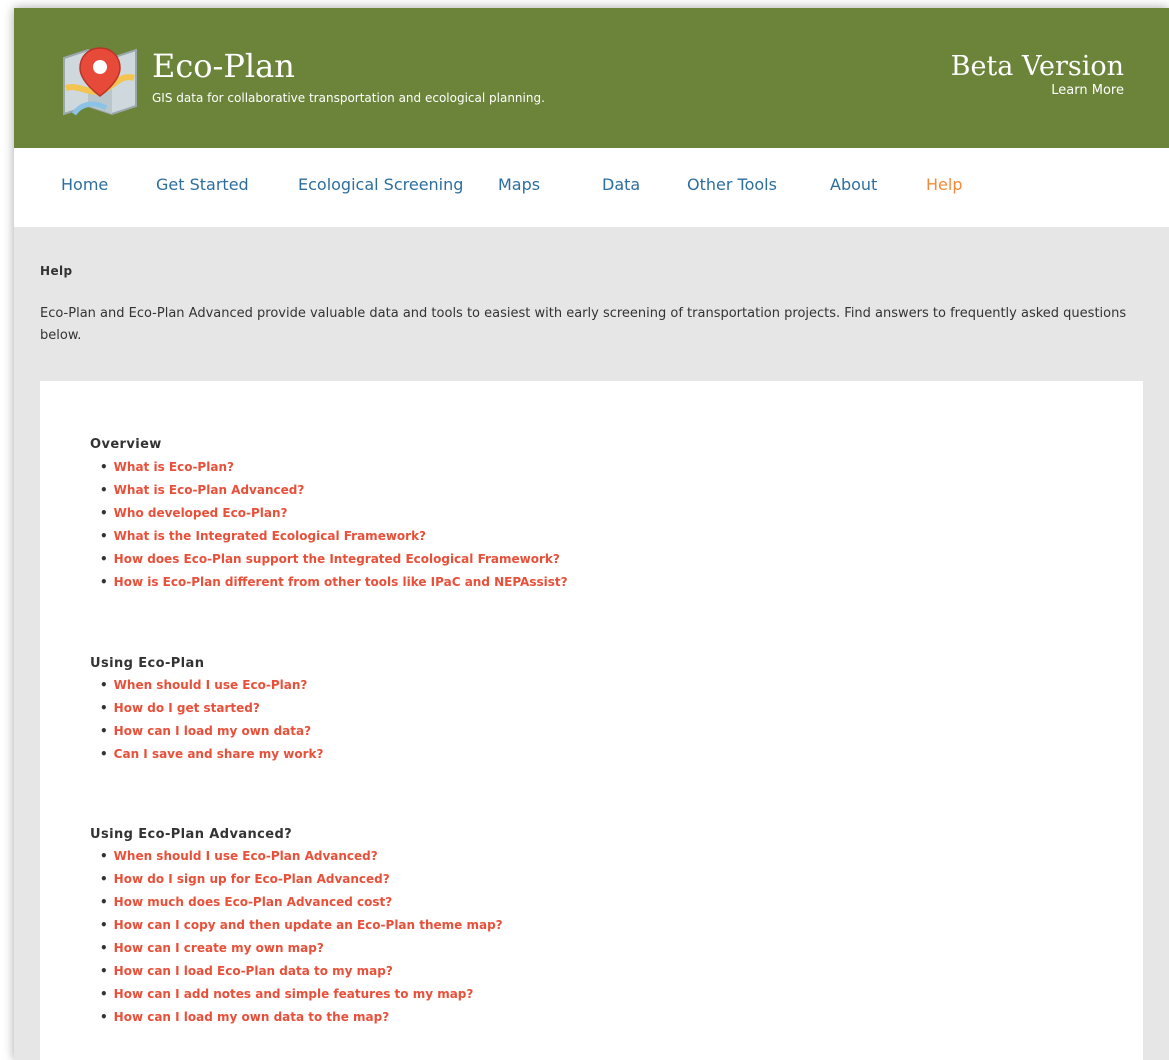  I want to click on list-item: • How much does Eco-Plan Advanced cost?, so click(301, 902).